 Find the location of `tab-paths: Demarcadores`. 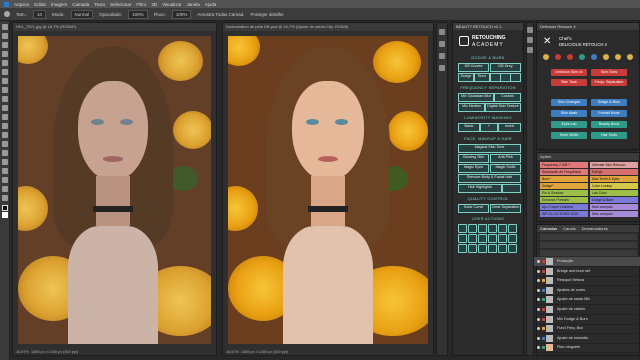

tab-paths: Demarcadores is located at coordinates (595, 228).